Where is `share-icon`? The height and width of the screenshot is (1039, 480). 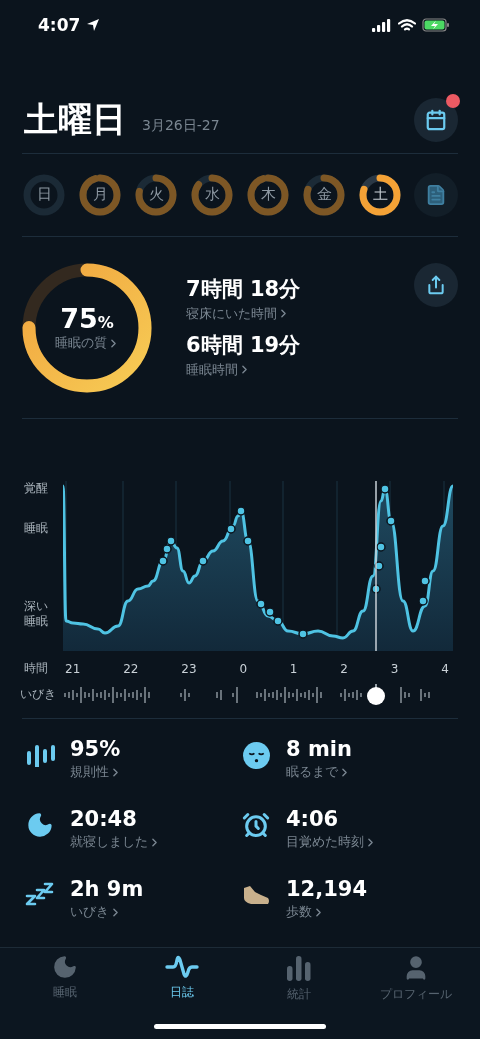
share-icon is located at coordinates (436, 284).